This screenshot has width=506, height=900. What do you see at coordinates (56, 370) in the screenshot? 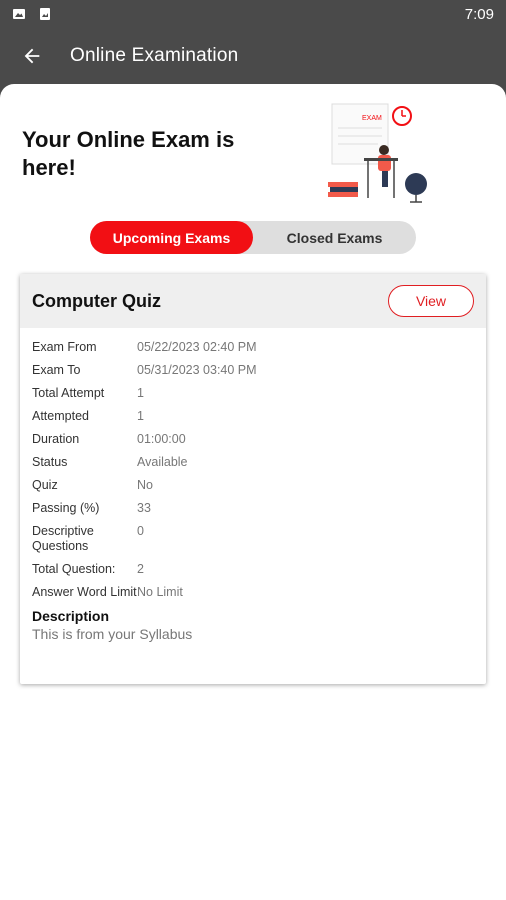
I see `detail-label: Exam To` at bounding box center [56, 370].